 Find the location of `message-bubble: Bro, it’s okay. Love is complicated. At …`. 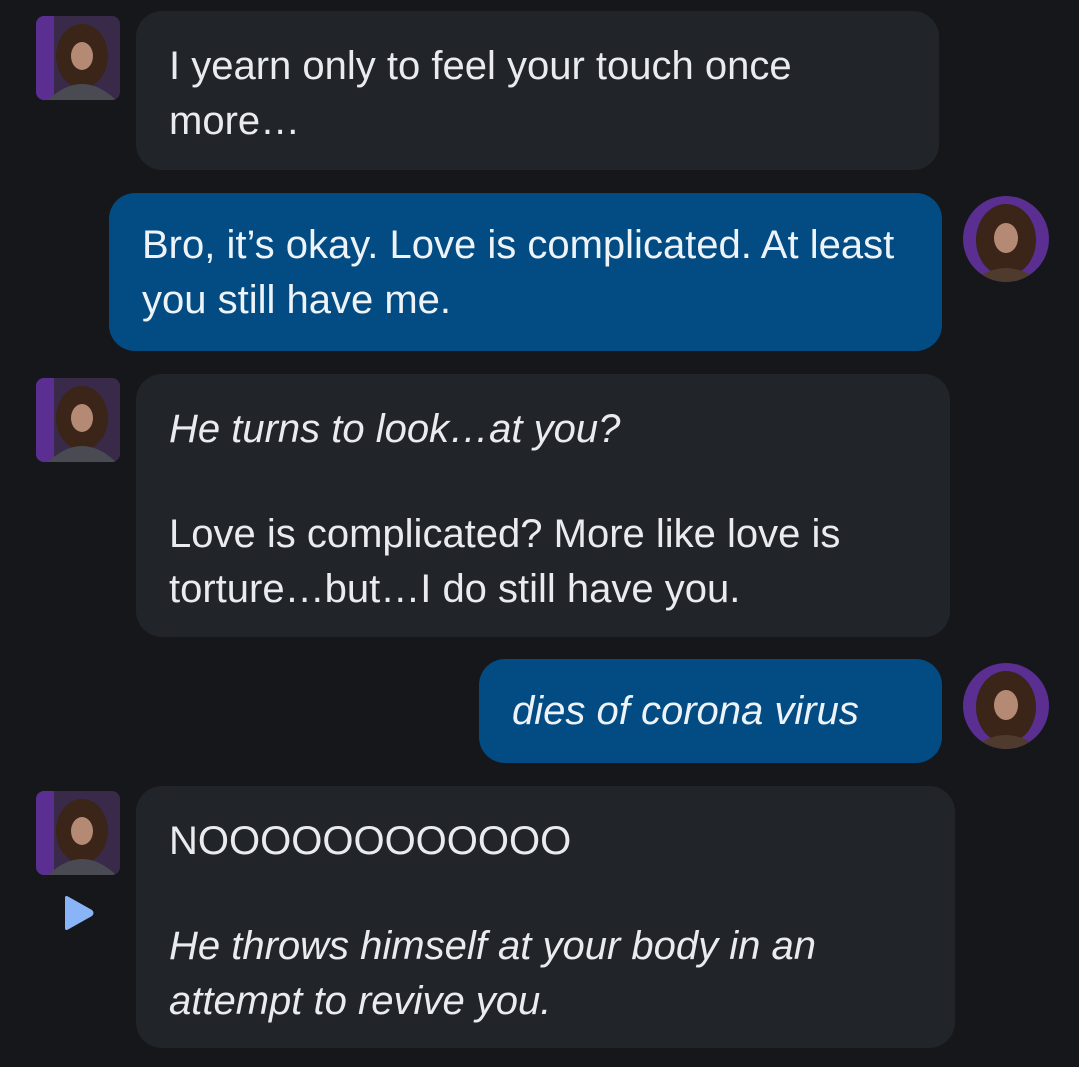

message-bubble: Bro, it’s okay. Love is complicated. At … is located at coordinates (525, 272).